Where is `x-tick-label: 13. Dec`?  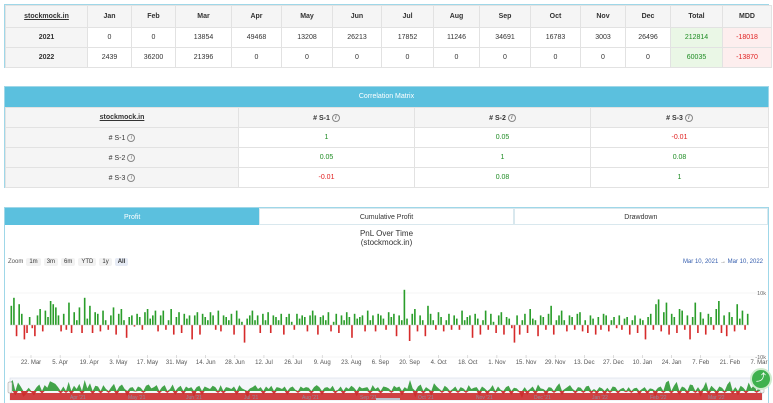 x-tick-label: 13. Dec is located at coordinates (584, 363).